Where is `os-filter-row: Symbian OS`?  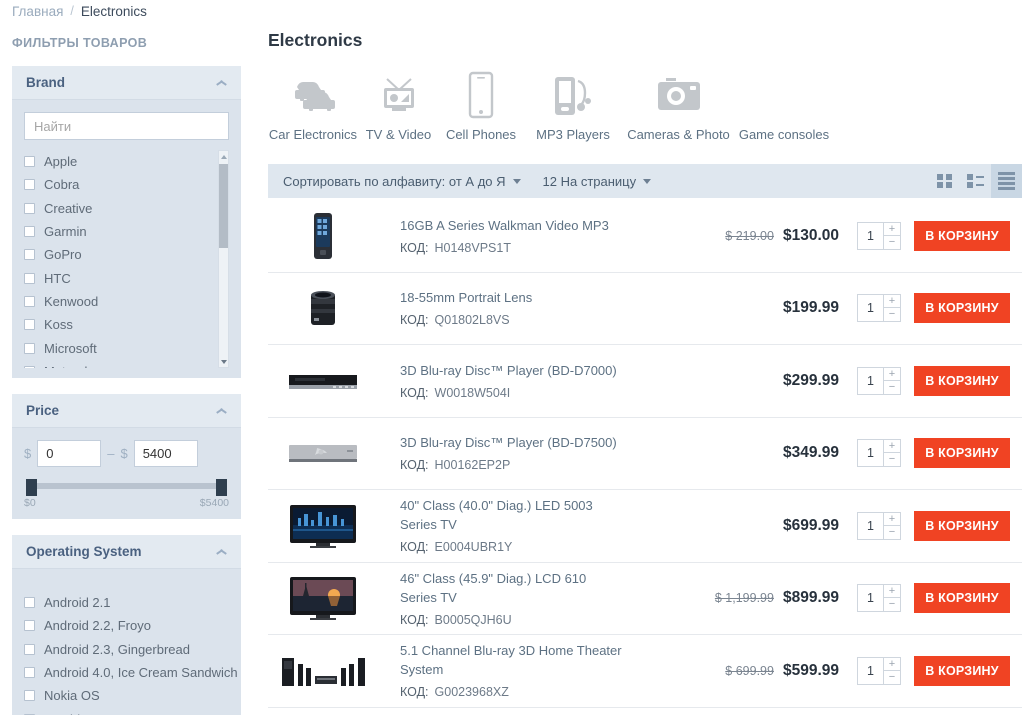
os-filter-row: Symbian OS is located at coordinates (126, 711).